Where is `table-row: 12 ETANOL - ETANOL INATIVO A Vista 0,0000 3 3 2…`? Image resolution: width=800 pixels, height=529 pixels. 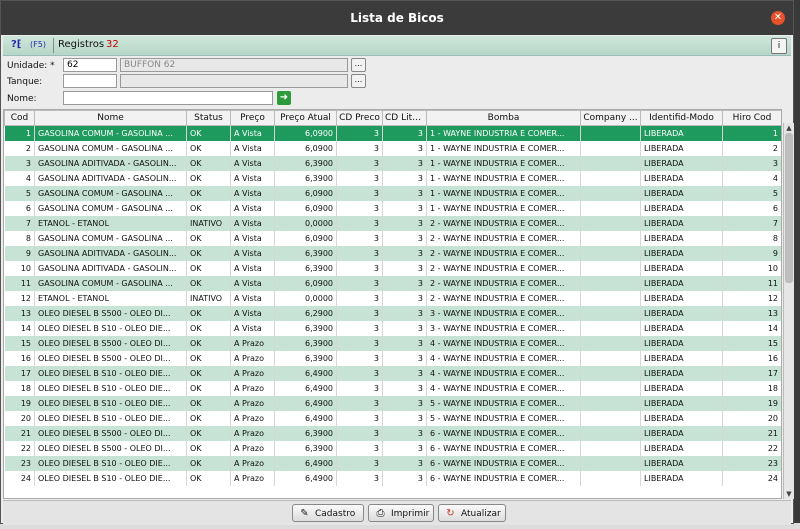 table-row: 12 ETANOL - ETANOL INATIVO A Vista 0,0000 3 3 2… is located at coordinates (392, 298).